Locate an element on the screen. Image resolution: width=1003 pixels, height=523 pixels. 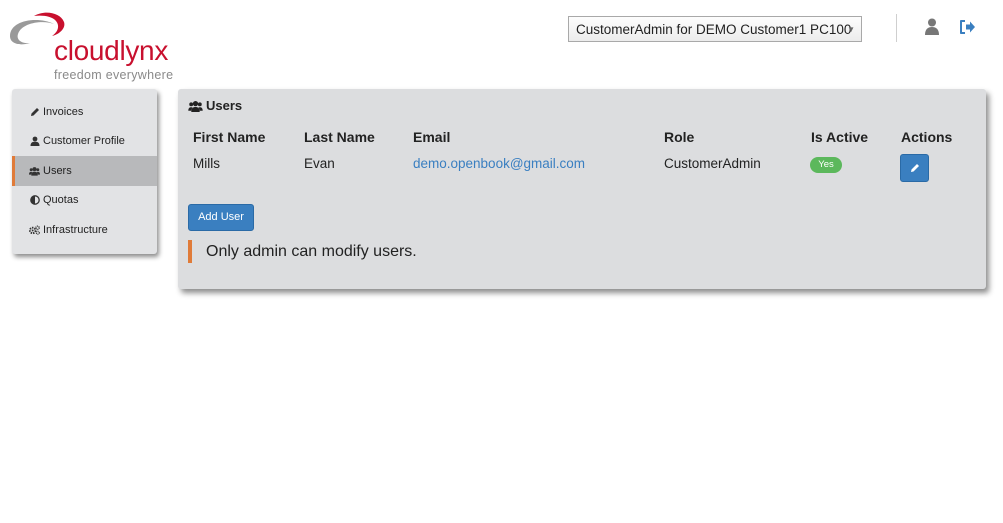
page-title: Users is located at coordinates (215, 105).